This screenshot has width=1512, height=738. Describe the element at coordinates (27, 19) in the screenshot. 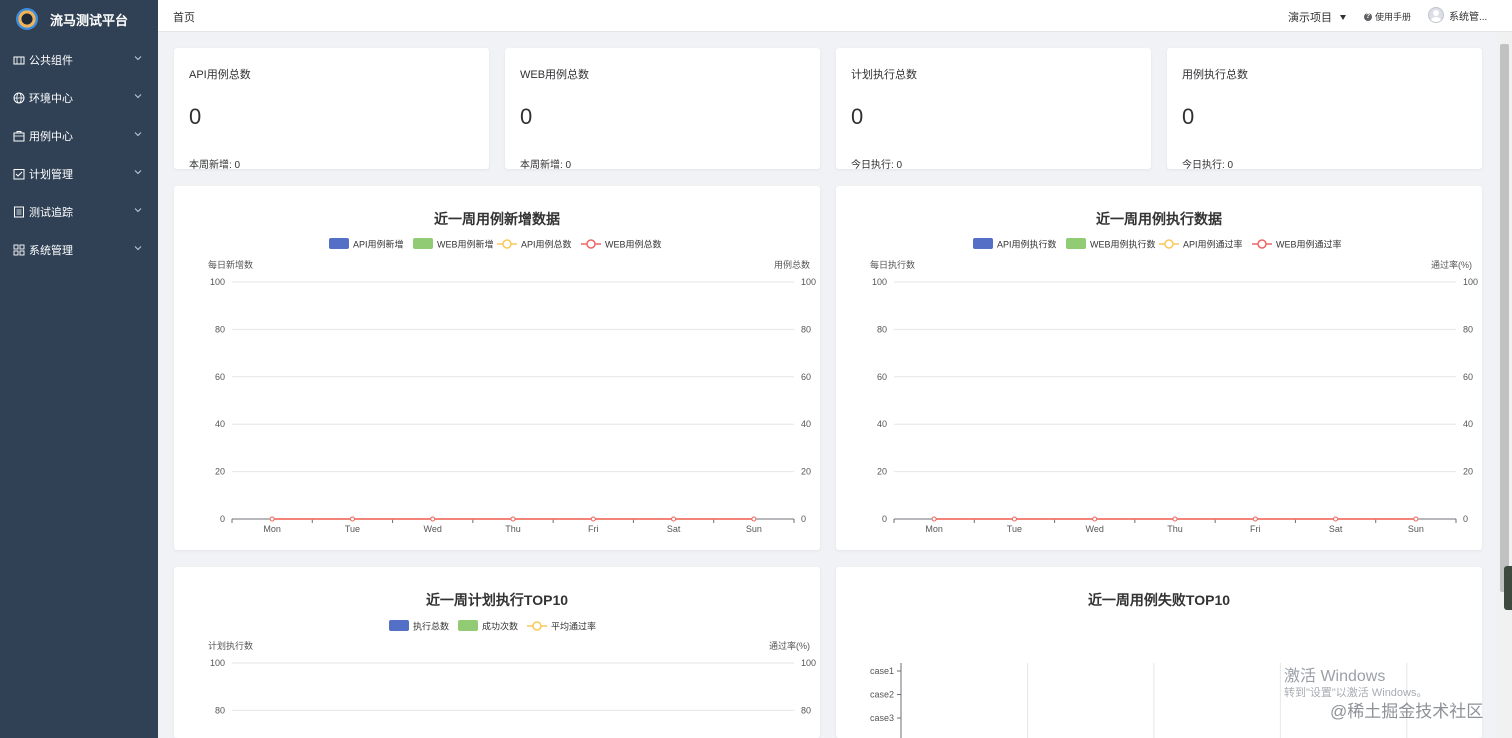

I see `logo-icon` at that location.